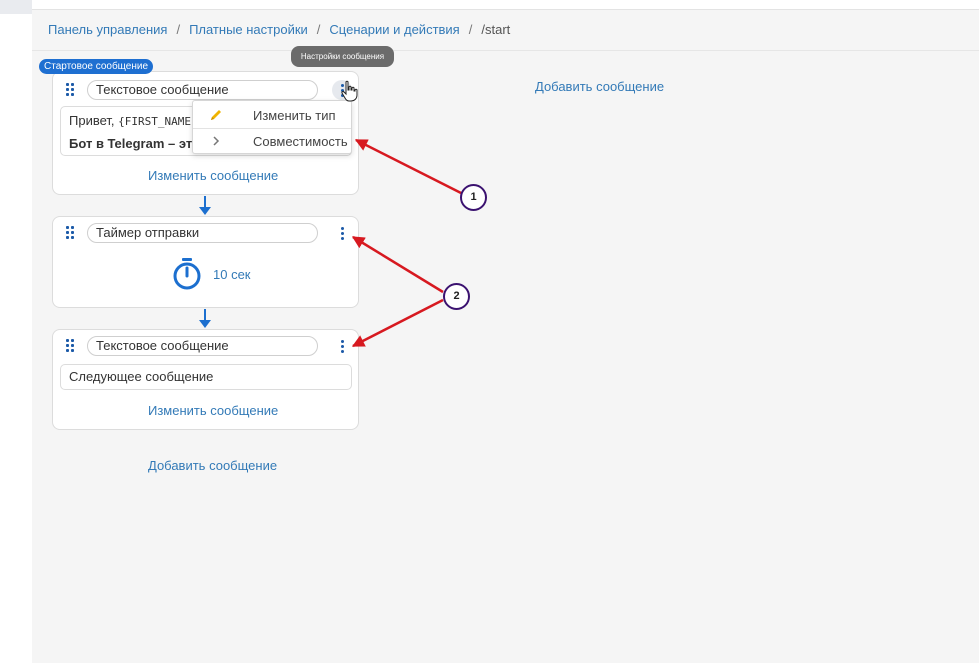 The width and height of the screenshot is (979, 663). I want to click on menu-item-compatibility: Совместимость, so click(272, 141).